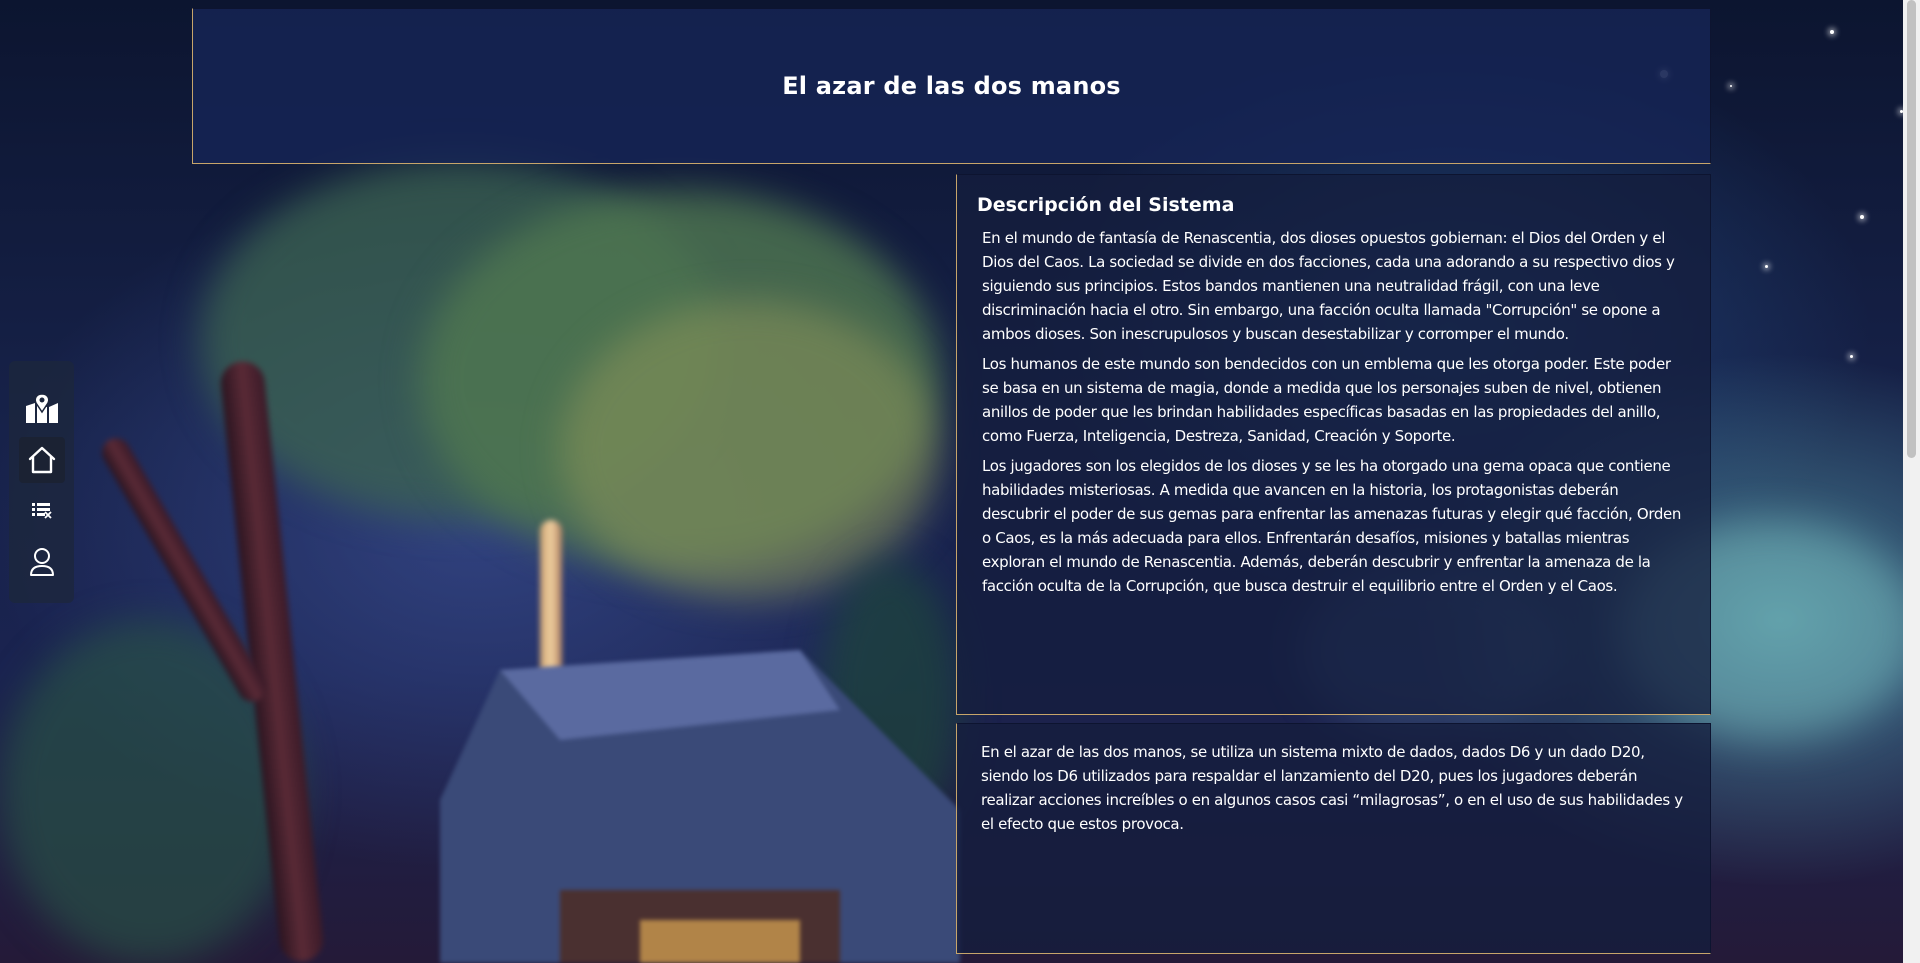  I want to click on page-title: El azar de las dos manos, so click(951, 86).